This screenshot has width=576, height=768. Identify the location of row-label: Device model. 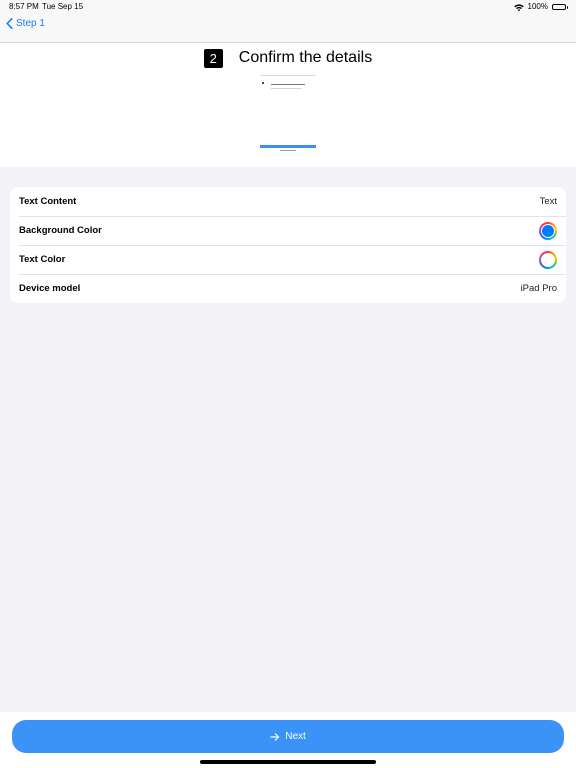
(50, 288).